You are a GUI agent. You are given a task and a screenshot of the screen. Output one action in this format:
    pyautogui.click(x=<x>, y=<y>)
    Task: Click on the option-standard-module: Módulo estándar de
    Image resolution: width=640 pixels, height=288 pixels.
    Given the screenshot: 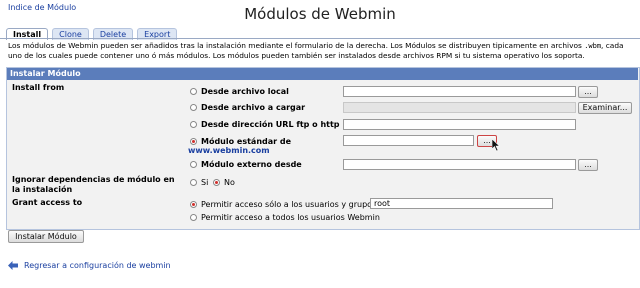 What is the action you would take?
    pyautogui.click(x=240, y=141)
    